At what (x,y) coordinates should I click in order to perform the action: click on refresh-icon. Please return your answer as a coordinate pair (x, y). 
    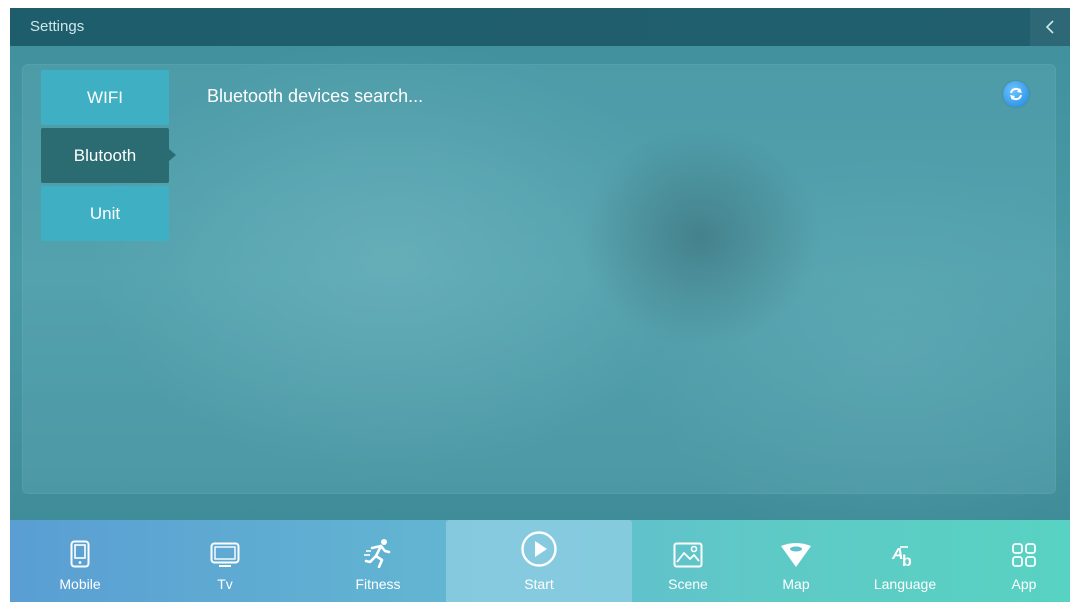
    Looking at the image, I should click on (1016, 94).